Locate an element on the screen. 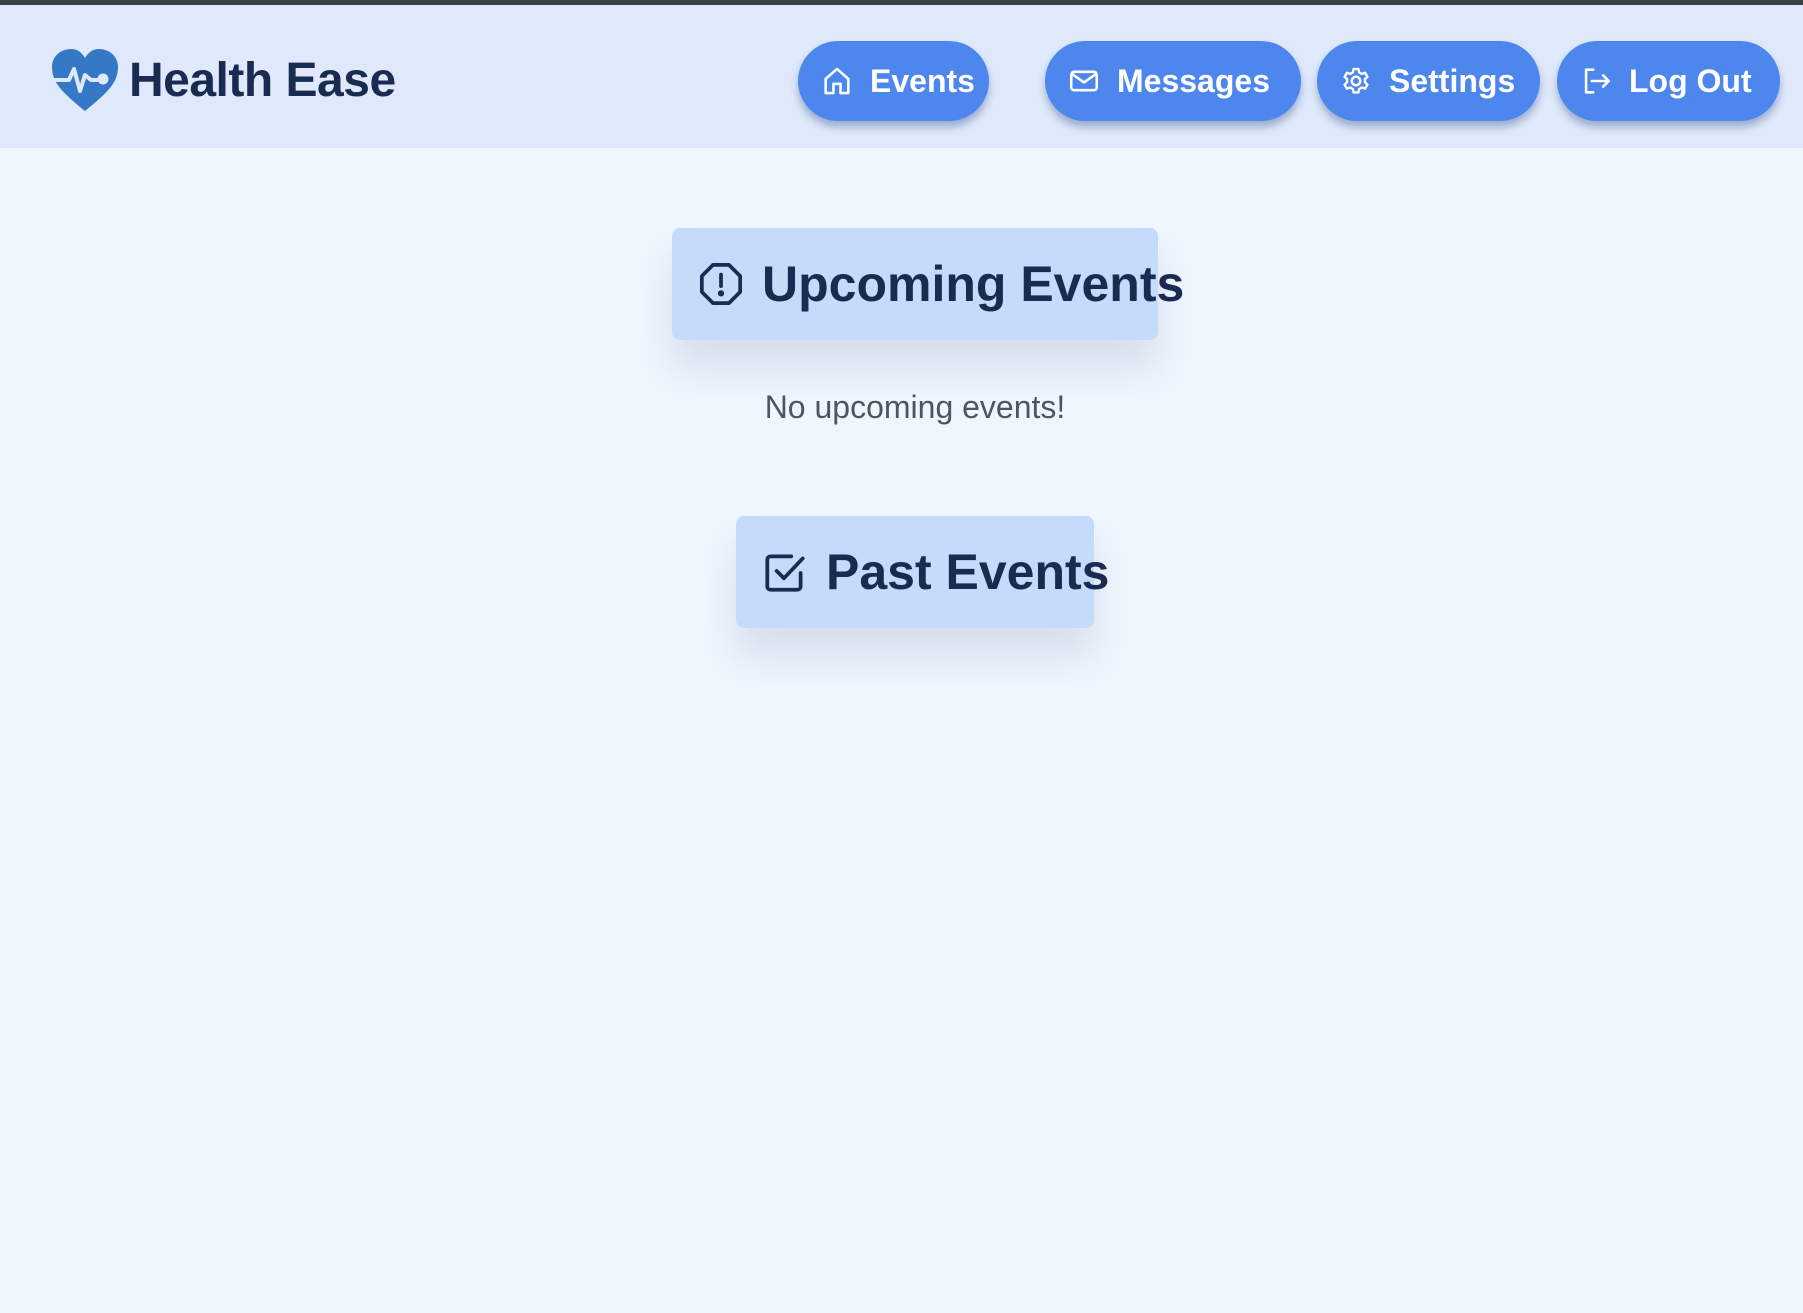  nav-settings-label: Settings is located at coordinates (1452, 80).